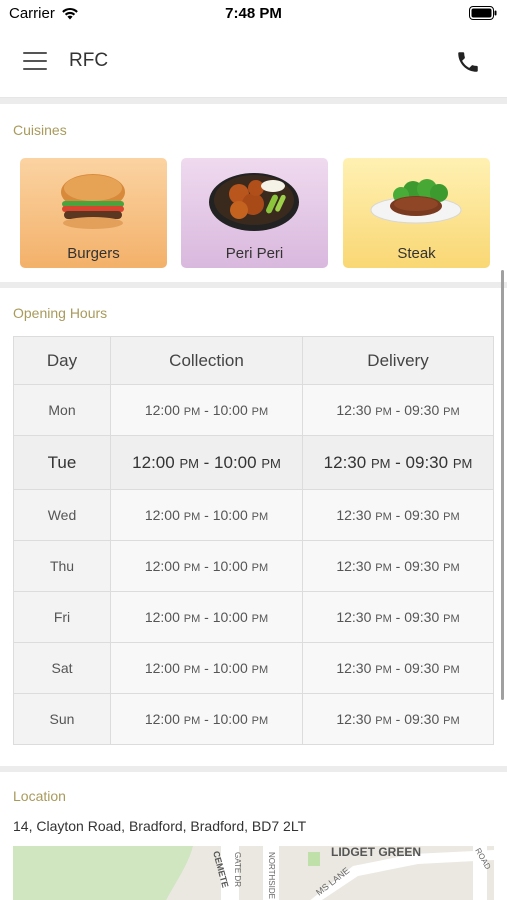 This screenshot has width=507, height=900. Describe the element at coordinates (62, 410) in the screenshot. I see `day-cell: Mon` at that location.